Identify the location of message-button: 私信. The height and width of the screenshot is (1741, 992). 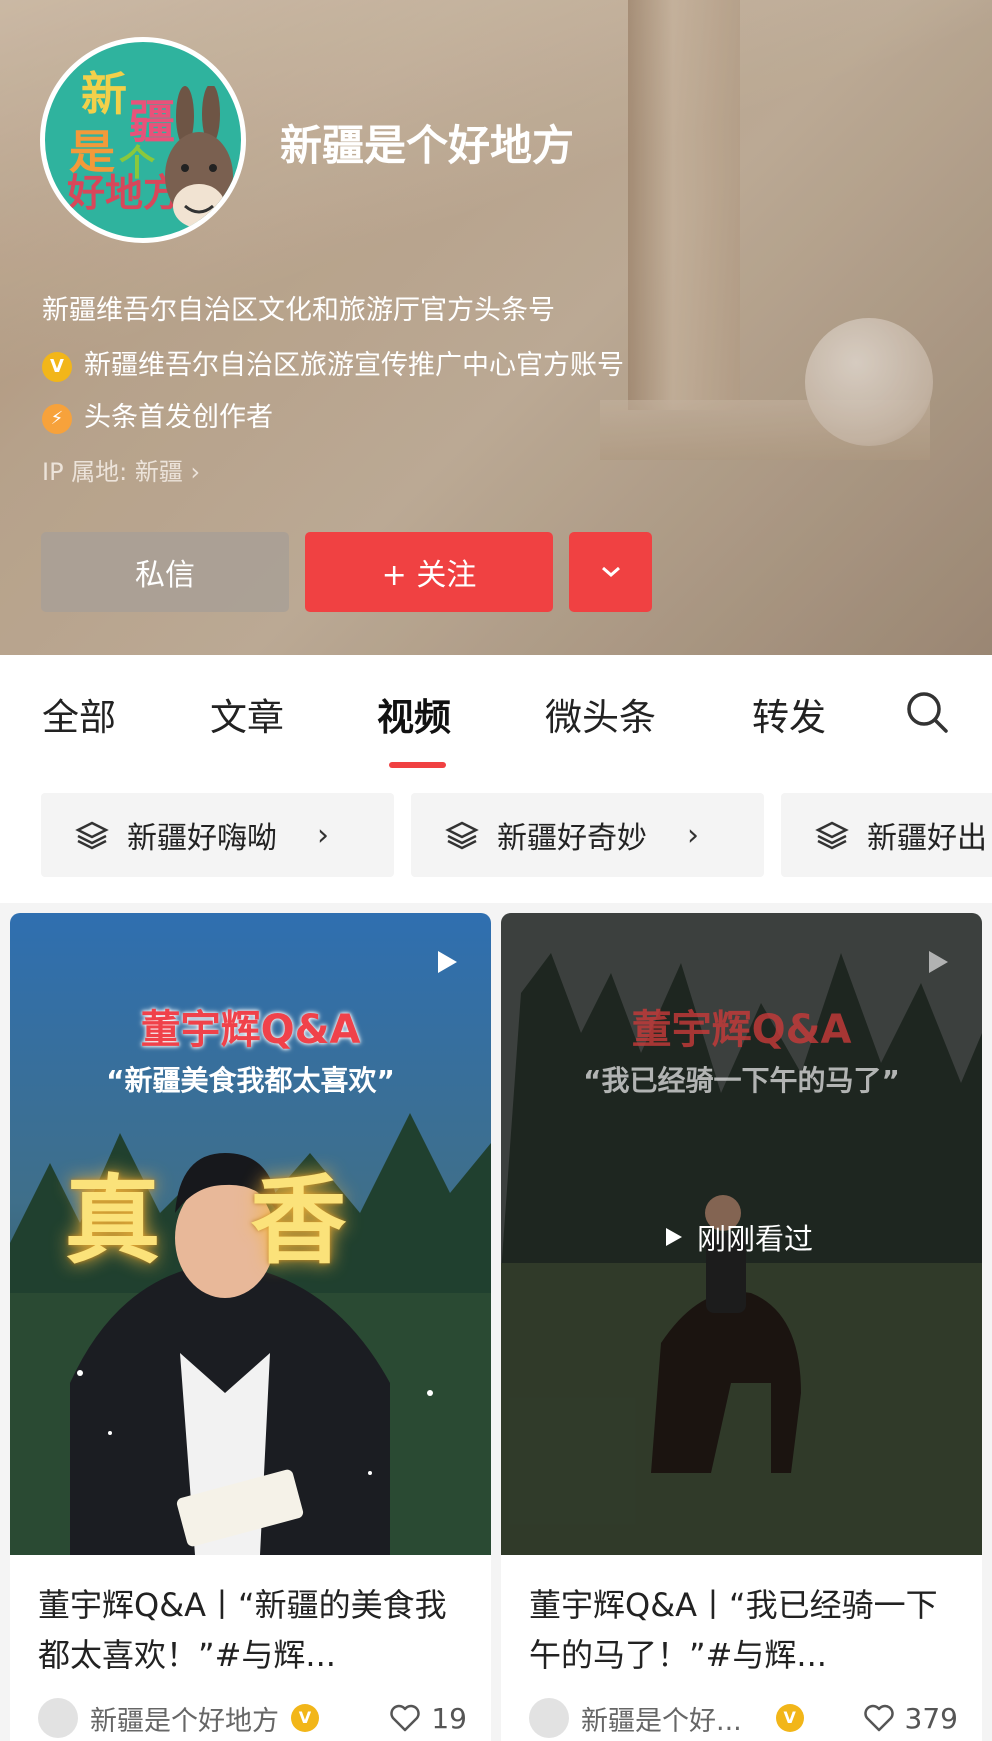
(165, 572).